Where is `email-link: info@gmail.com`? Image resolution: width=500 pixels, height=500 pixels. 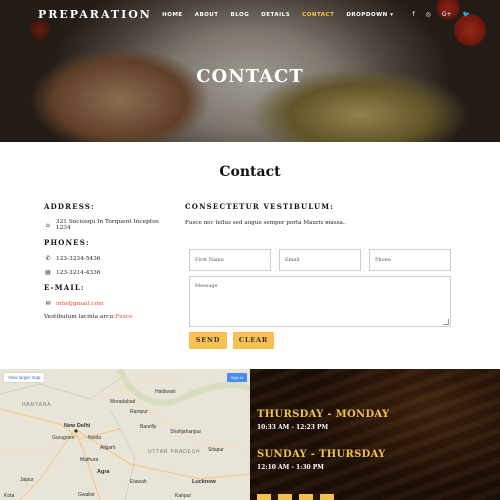
email-link: info@gmail.com is located at coordinates (79, 304).